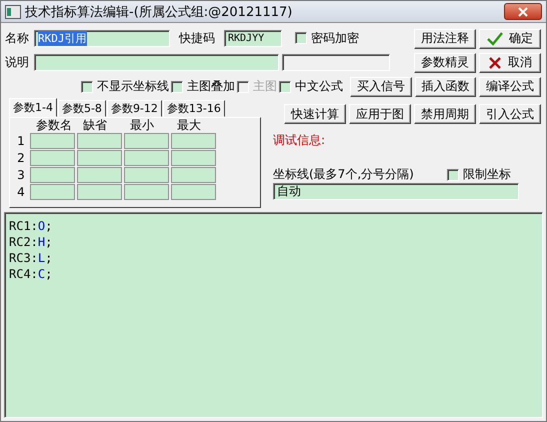  What do you see at coordinates (133, 86) in the screenshot?
I see `checkbox-label: 不显示坐标线` at bounding box center [133, 86].